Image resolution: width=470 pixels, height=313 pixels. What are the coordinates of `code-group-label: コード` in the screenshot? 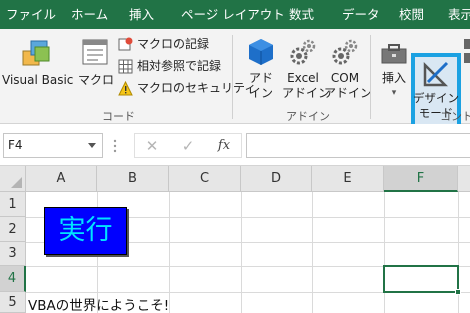 It's located at (118, 116).